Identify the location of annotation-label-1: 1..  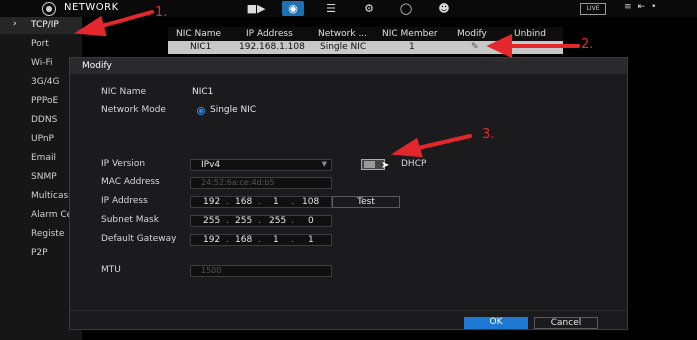
(161, 12).